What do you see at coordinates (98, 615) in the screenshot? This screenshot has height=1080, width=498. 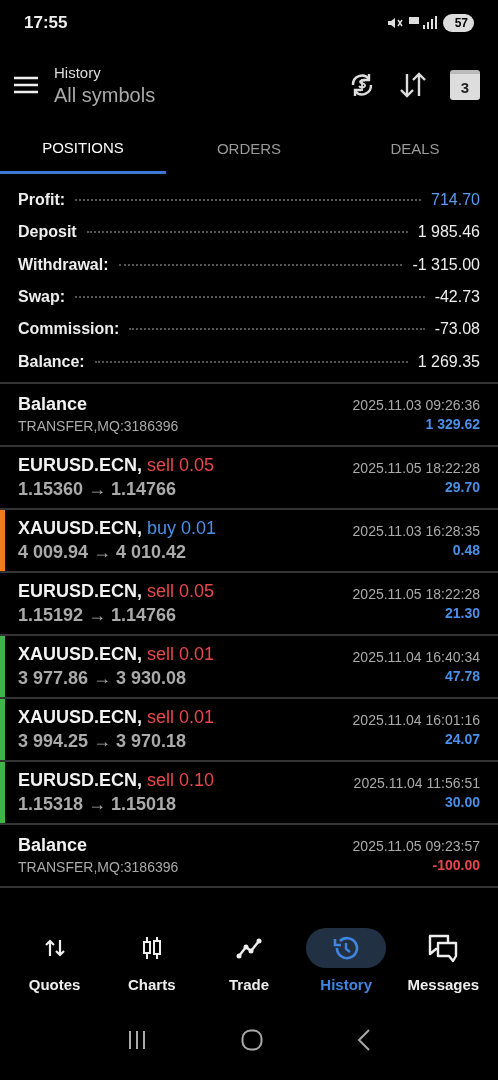 I see `price-range: 1.15192 → 1.14766` at bounding box center [98, 615].